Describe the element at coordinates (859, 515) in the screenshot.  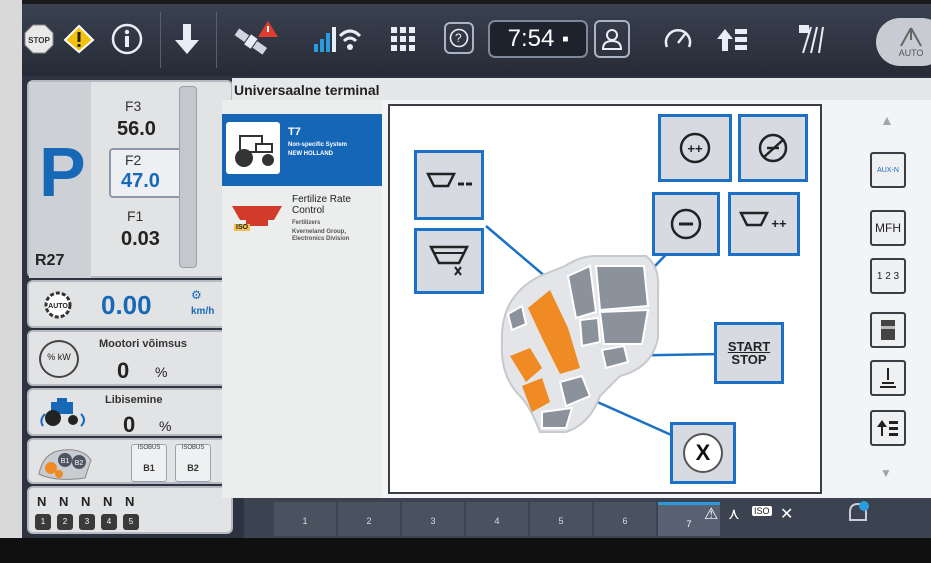
I see `notification-bell-icon` at that location.